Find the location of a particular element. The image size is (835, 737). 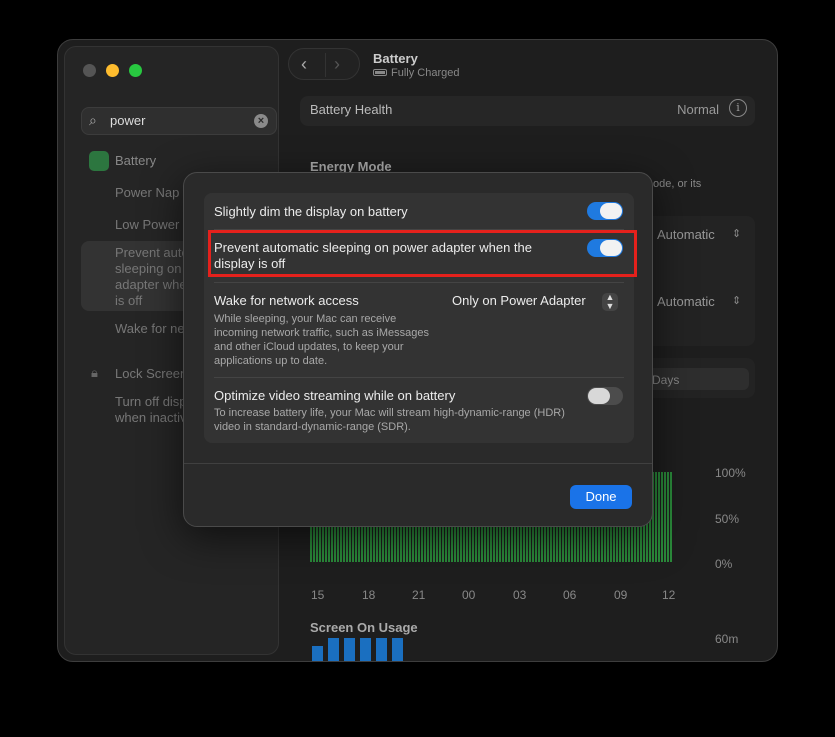

wake-network-select: Only on Power Adapter is located at coordinates (519, 300).